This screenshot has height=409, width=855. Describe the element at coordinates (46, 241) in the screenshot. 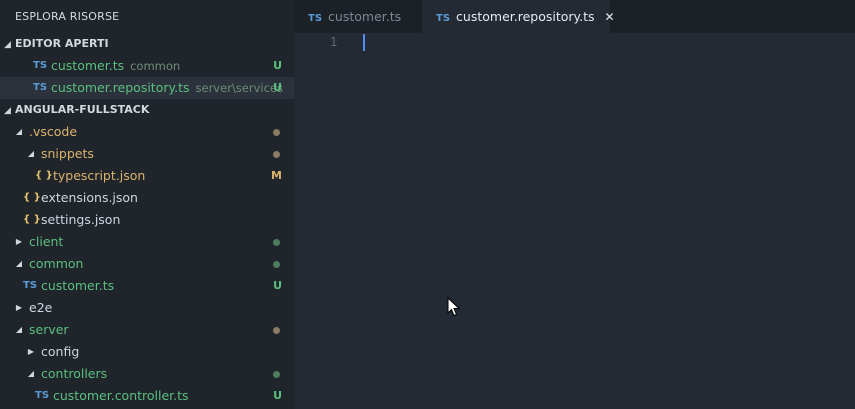

I see `folder-name: client` at that location.